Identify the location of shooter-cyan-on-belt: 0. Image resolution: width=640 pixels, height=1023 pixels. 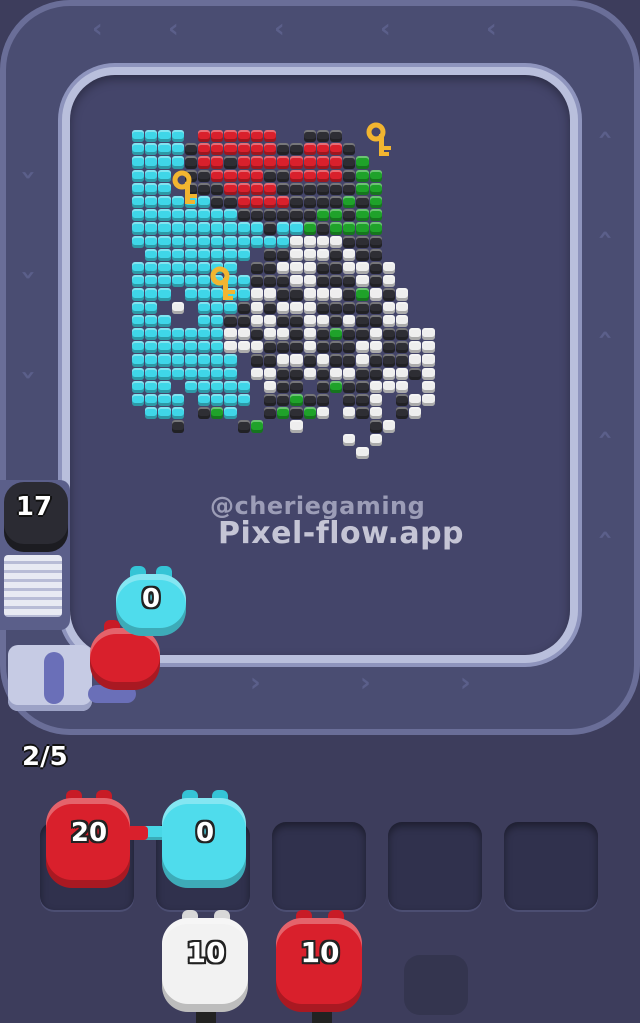
(151, 603).